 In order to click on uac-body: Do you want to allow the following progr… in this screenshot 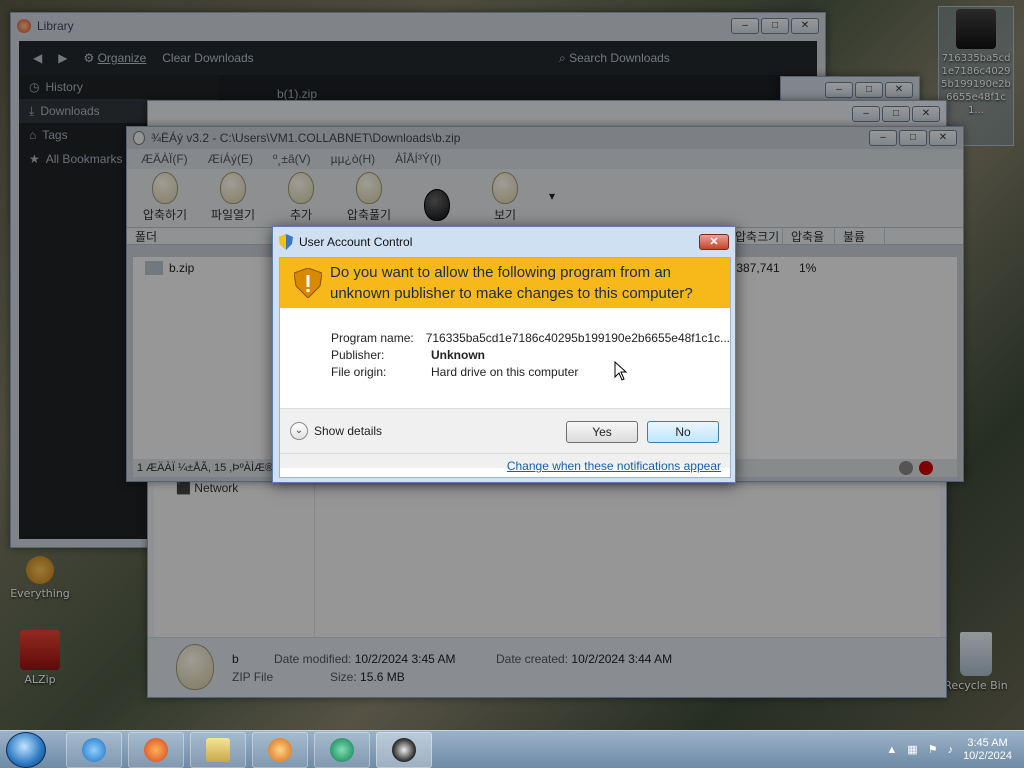, I will do `click(505, 367)`.